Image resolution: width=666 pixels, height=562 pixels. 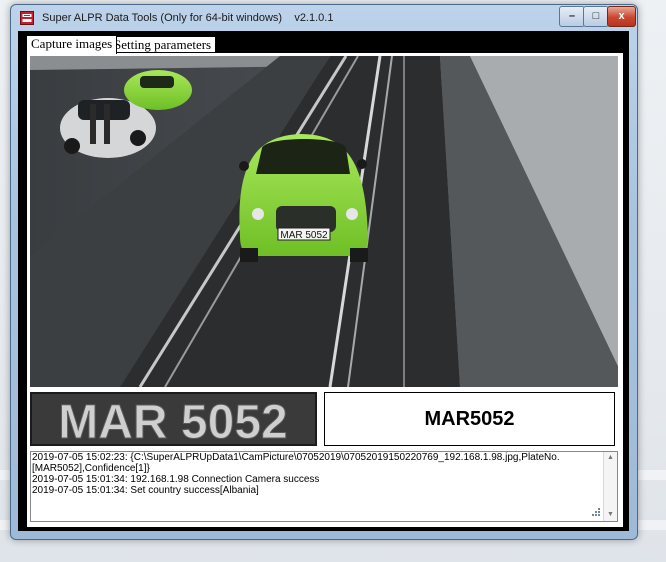 What do you see at coordinates (27, 18) in the screenshot?
I see `app-icon` at bounding box center [27, 18].